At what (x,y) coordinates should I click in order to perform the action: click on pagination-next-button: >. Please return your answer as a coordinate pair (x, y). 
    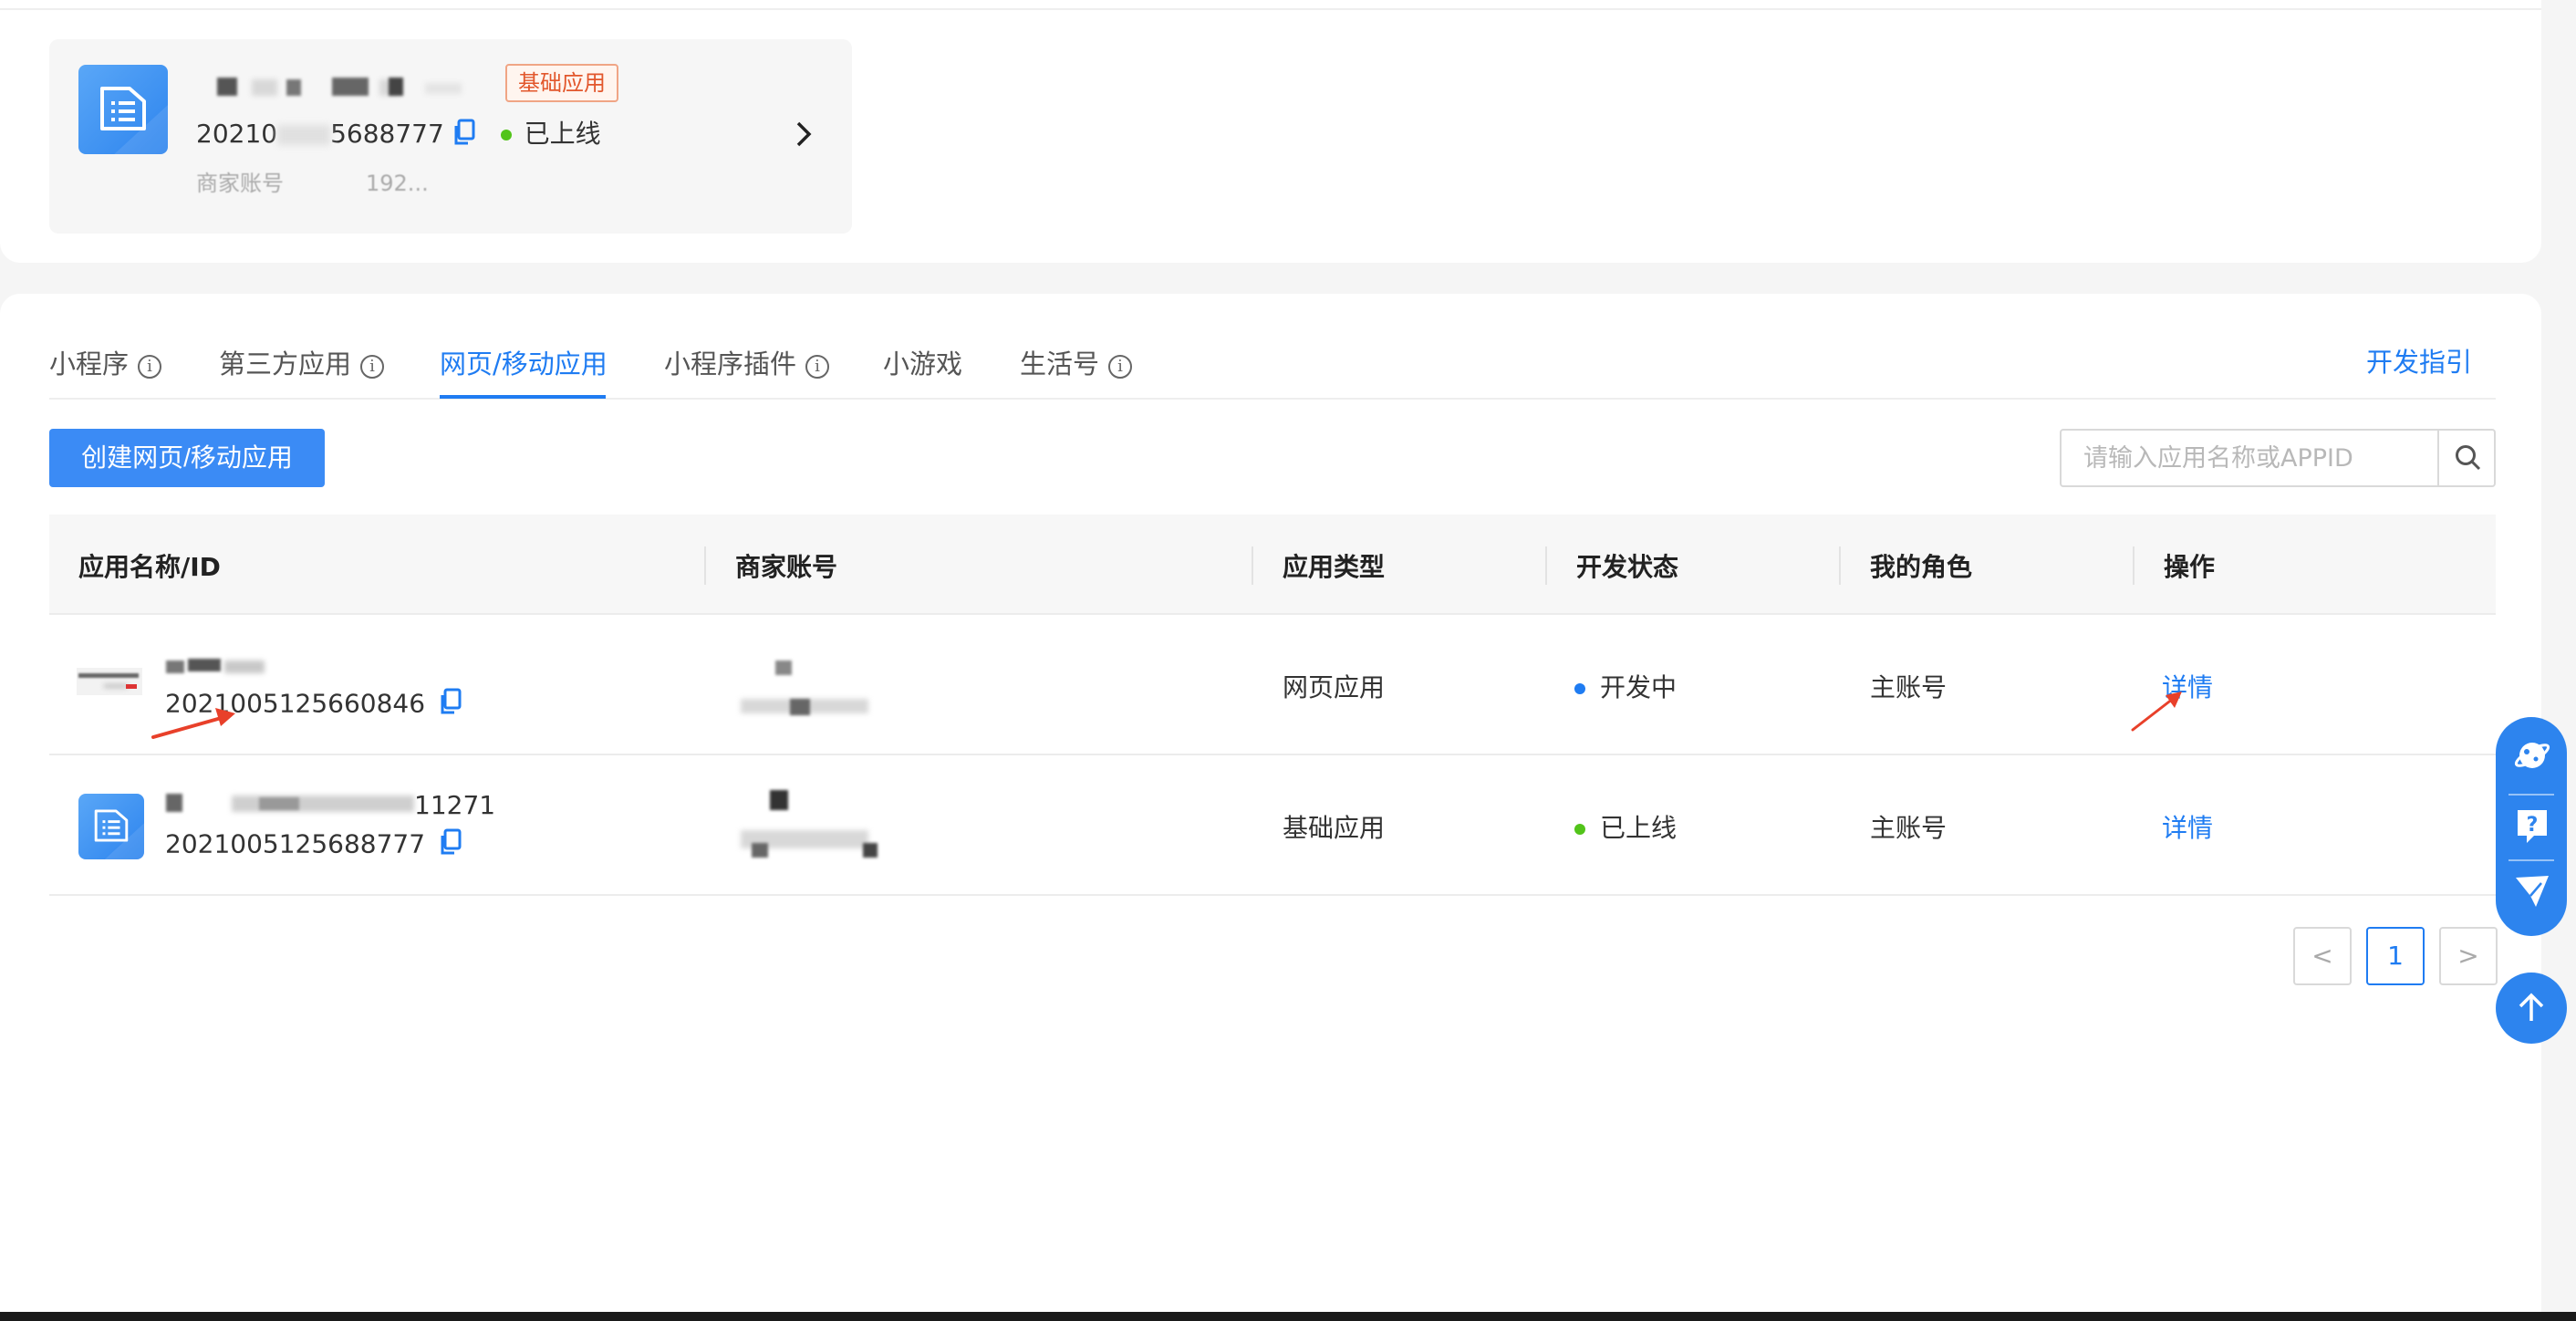
    Looking at the image, I should click on (2468, 956).